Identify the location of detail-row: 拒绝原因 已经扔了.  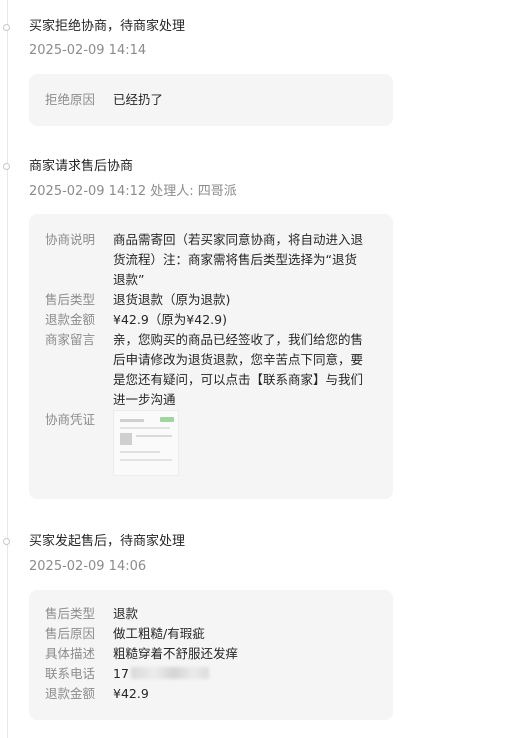
(215, 100).